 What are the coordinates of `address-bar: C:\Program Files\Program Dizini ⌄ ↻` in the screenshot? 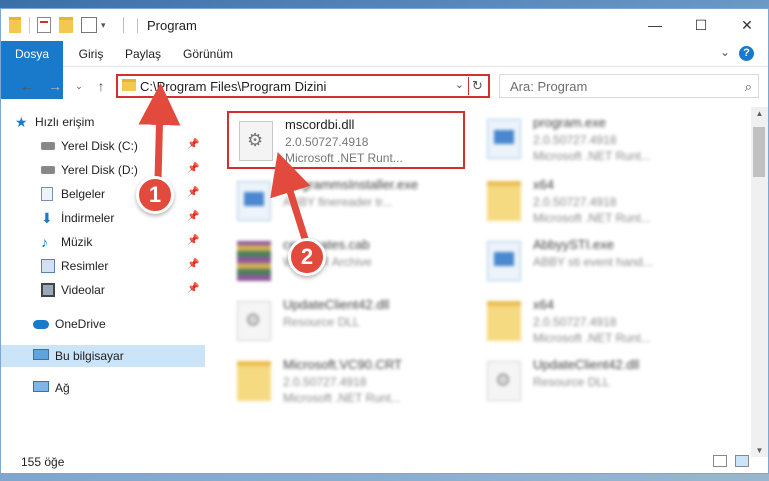 It's located at (303, 86).